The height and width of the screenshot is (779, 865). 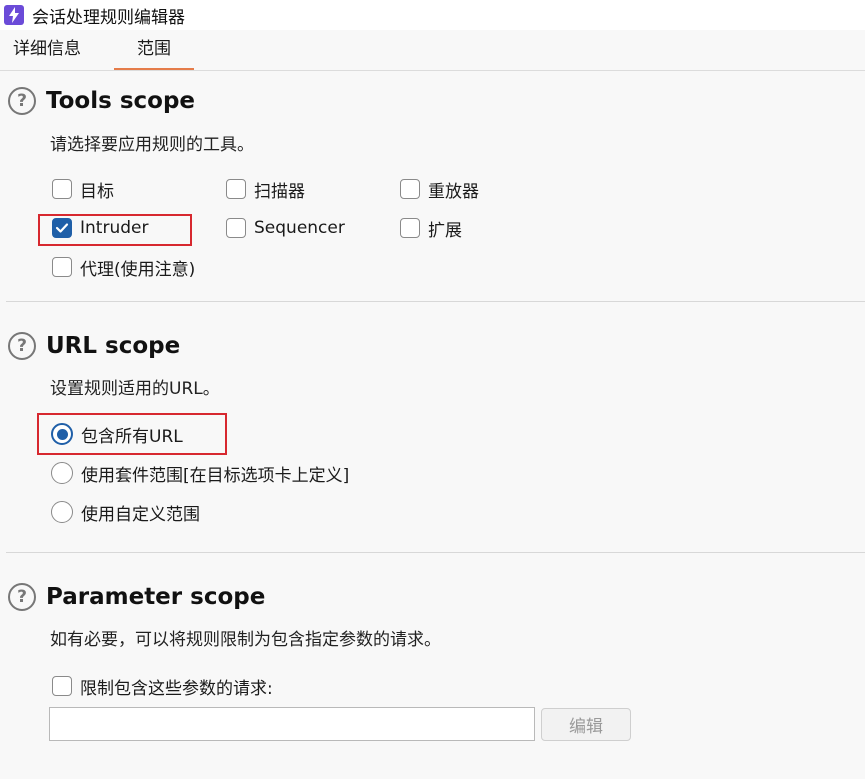 I want to click on tools-scope-header: ? Tools scope, so click(x=101, y=101).